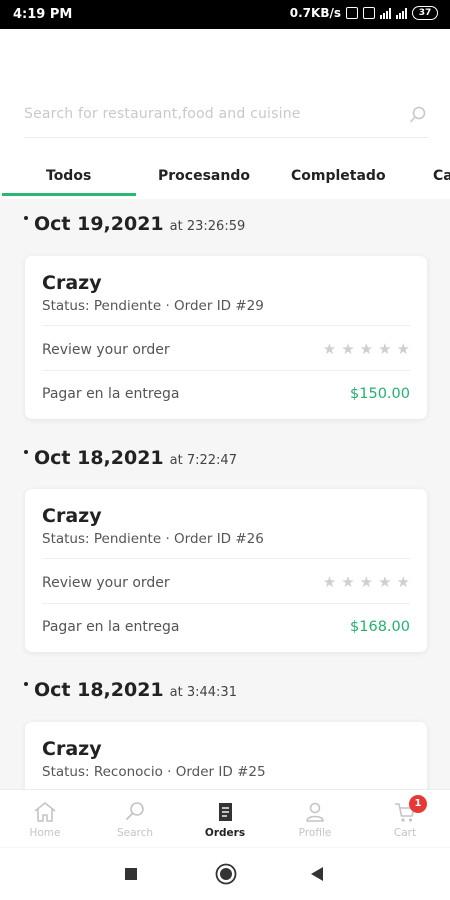  I want to click on order-date-header: Oct 18,2021 at 7:22:47, so click(130, 458).